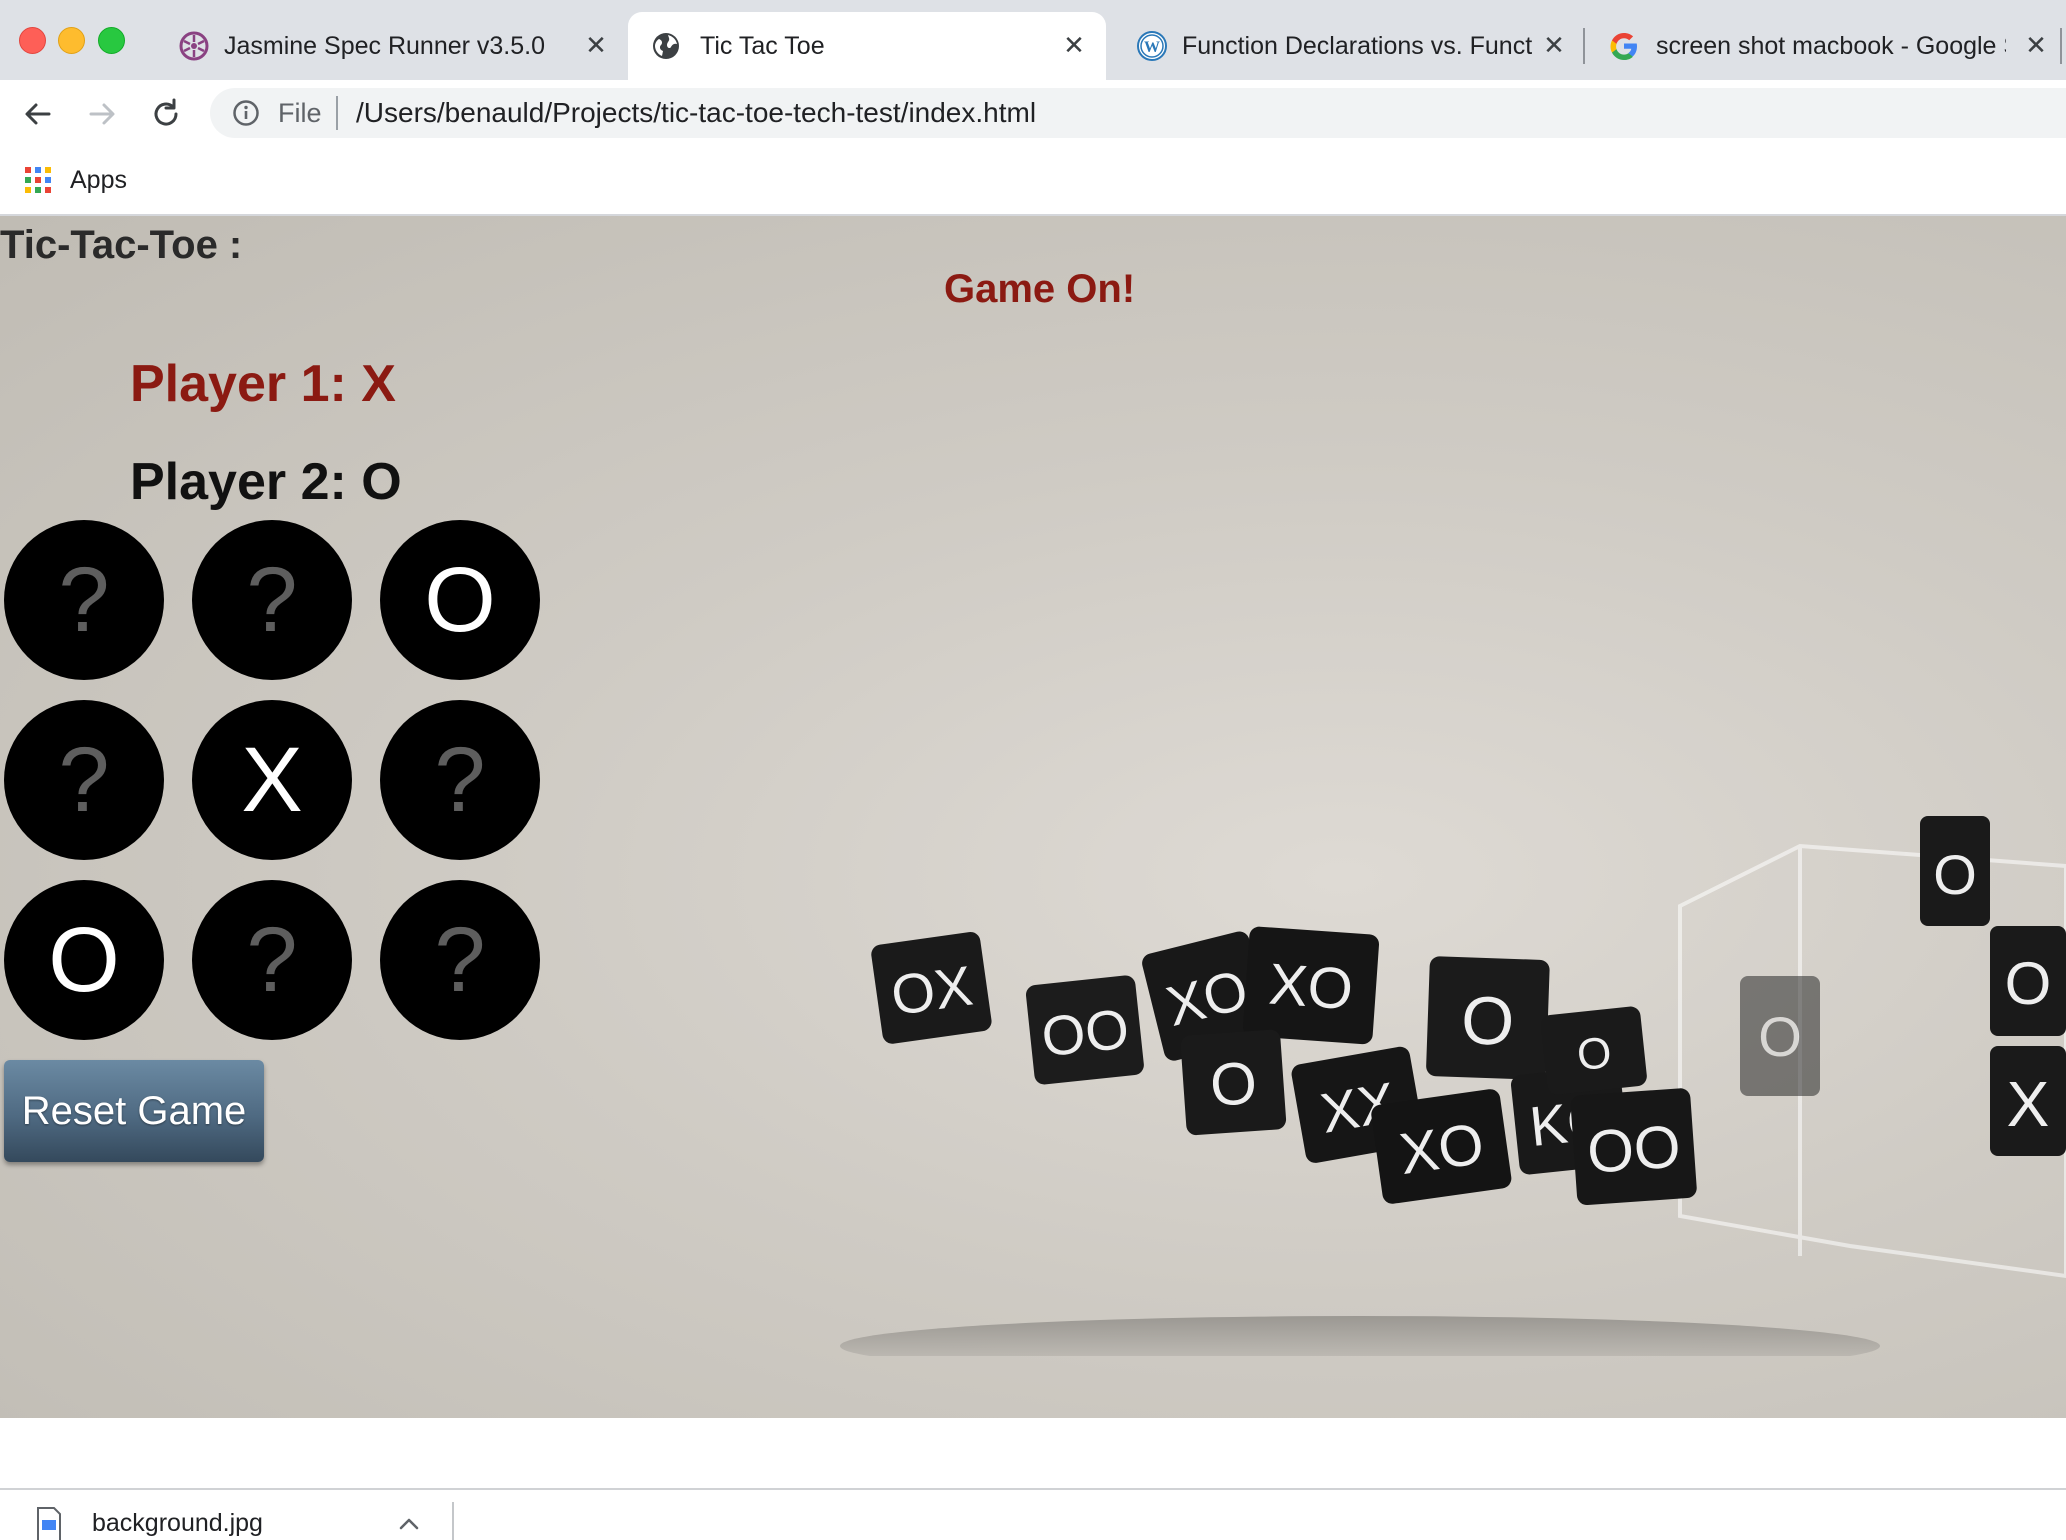  I want to click on google-icon, so click(1623, 46).